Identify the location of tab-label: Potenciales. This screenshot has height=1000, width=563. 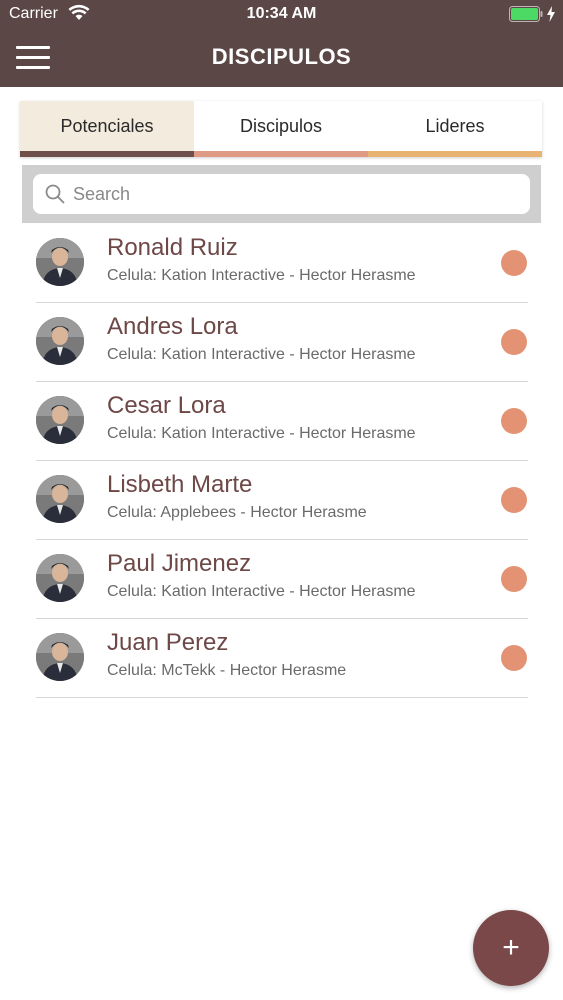
(107, 125).